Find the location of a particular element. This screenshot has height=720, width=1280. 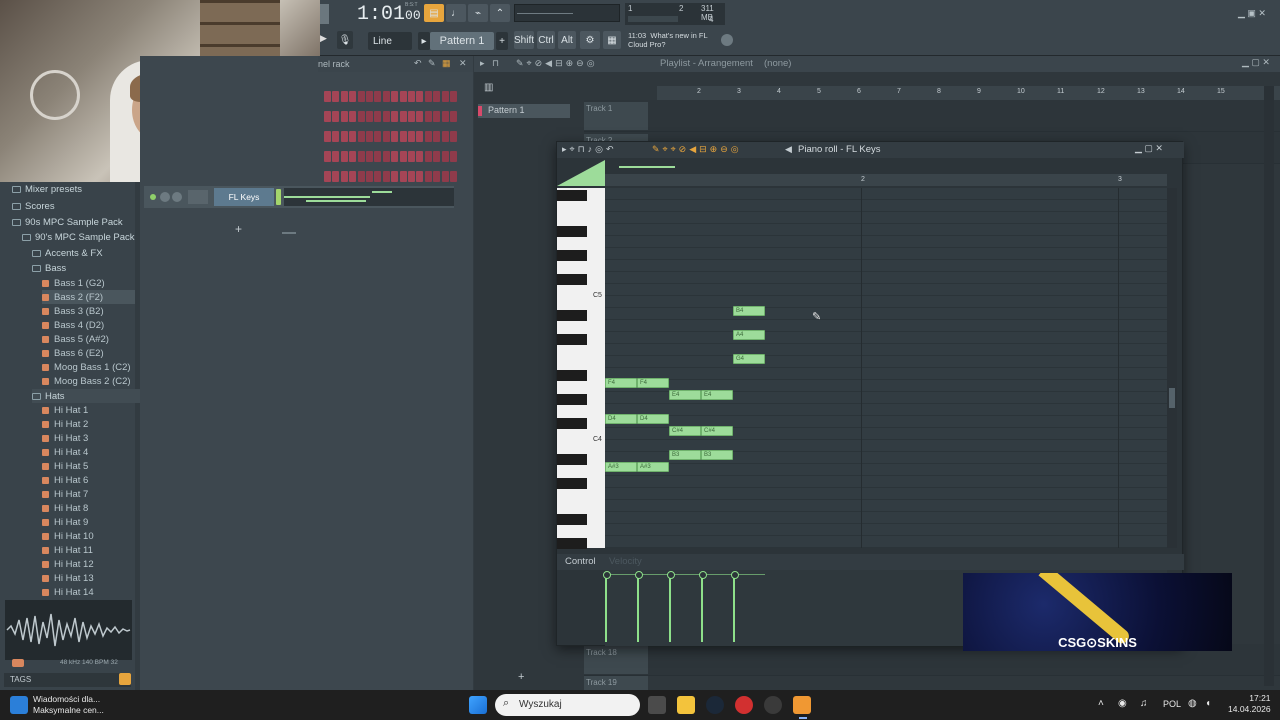

steam-icon is located at coordinates (715, 705).